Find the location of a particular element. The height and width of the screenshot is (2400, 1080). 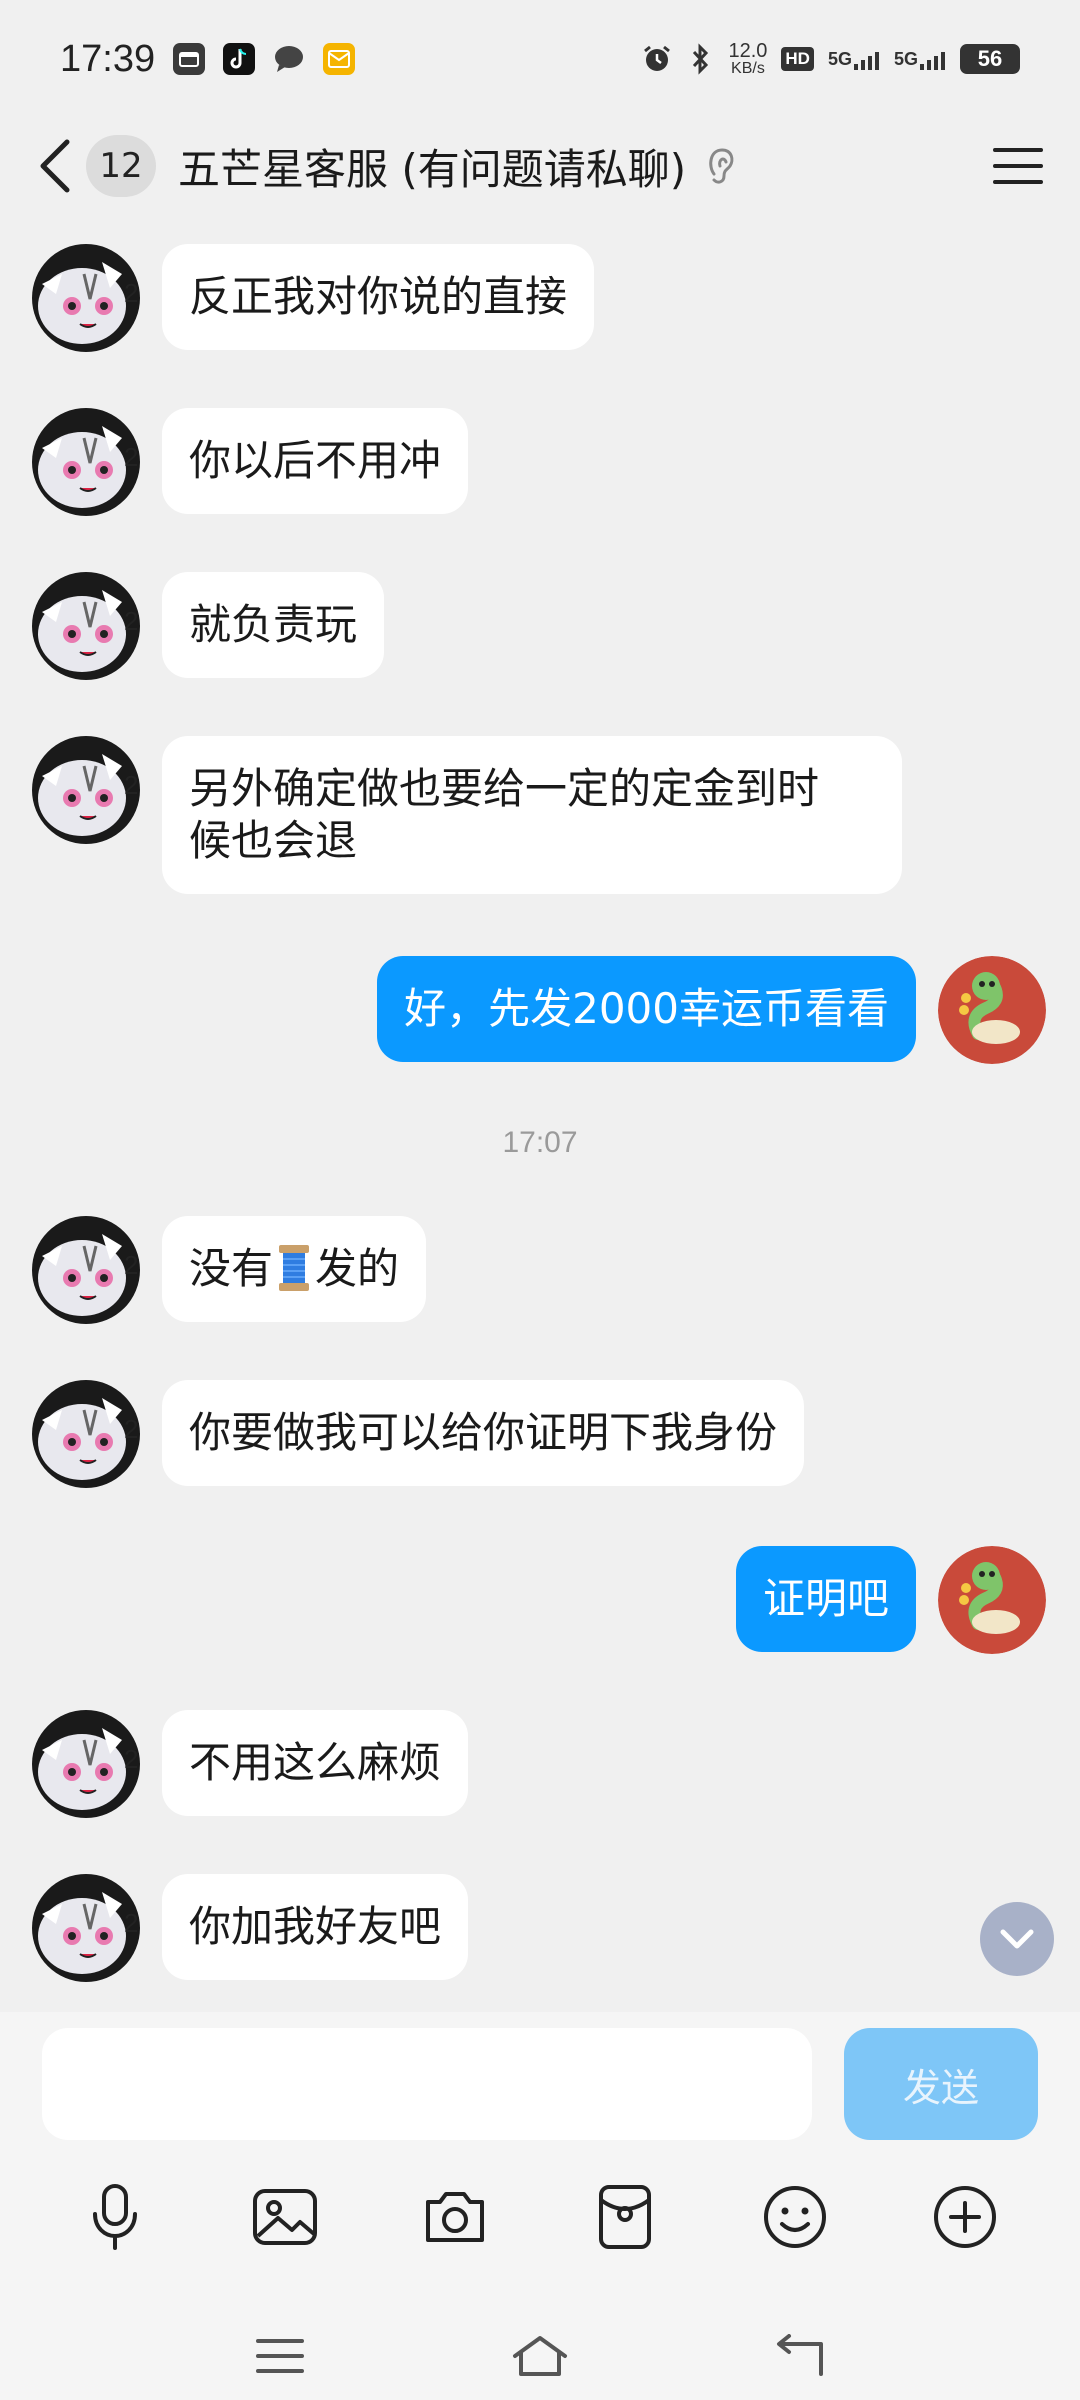

red-packet-button is located at coordinates (625, 2217).